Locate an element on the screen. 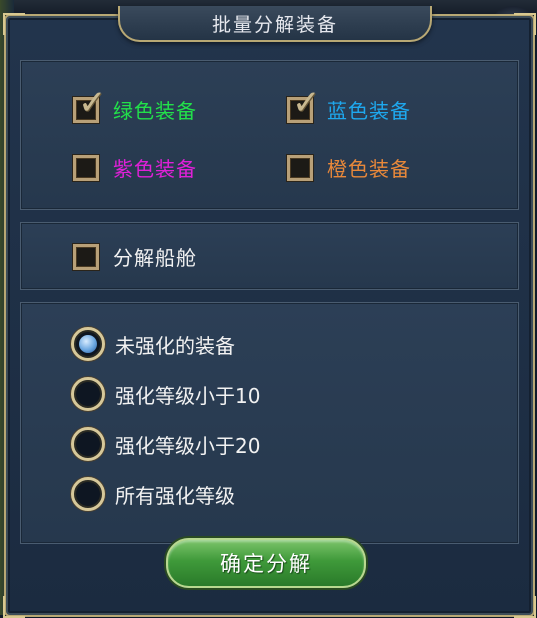  checkbox-blue-equipment: ✓ 蓝色装备 is located at coordinates (349, 105).